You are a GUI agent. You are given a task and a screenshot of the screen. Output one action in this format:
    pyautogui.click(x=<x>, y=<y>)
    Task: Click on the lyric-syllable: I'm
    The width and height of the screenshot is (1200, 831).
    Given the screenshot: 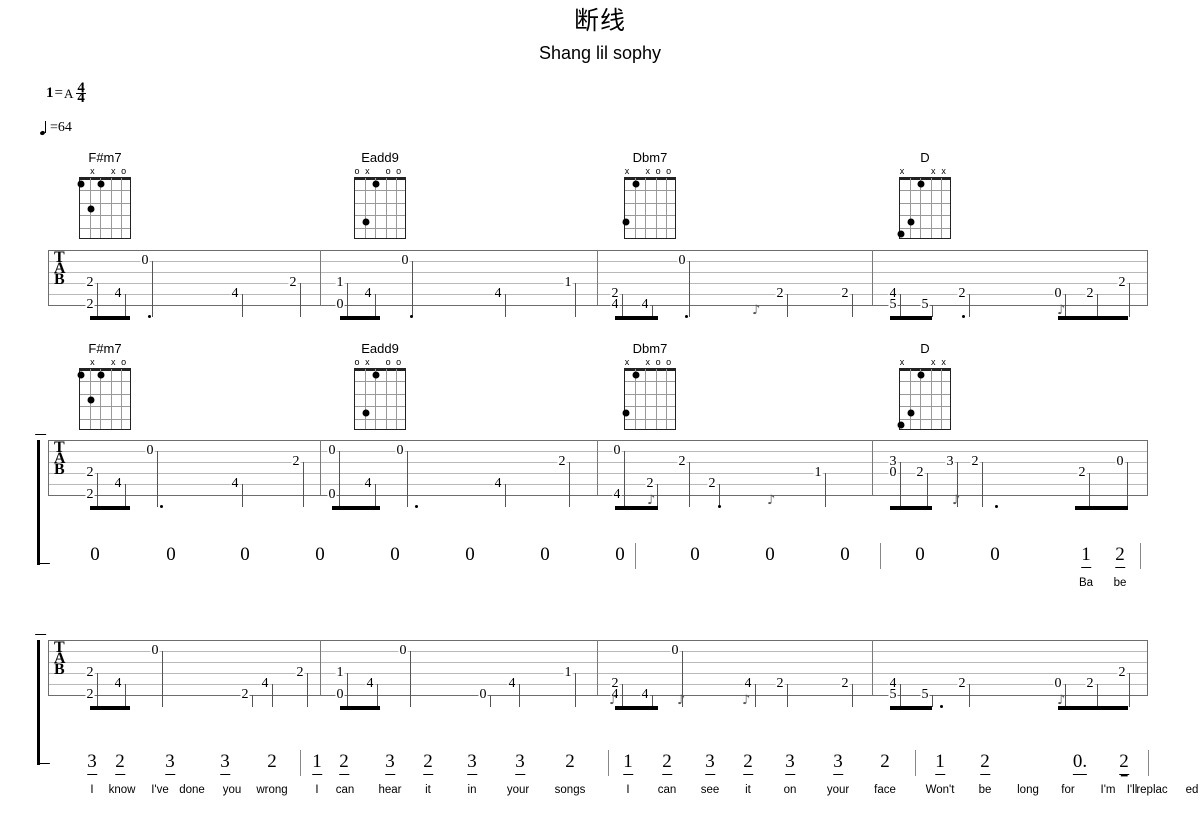 What is the action you would take?
    pyautogui.click(x=1108, y=790)
    